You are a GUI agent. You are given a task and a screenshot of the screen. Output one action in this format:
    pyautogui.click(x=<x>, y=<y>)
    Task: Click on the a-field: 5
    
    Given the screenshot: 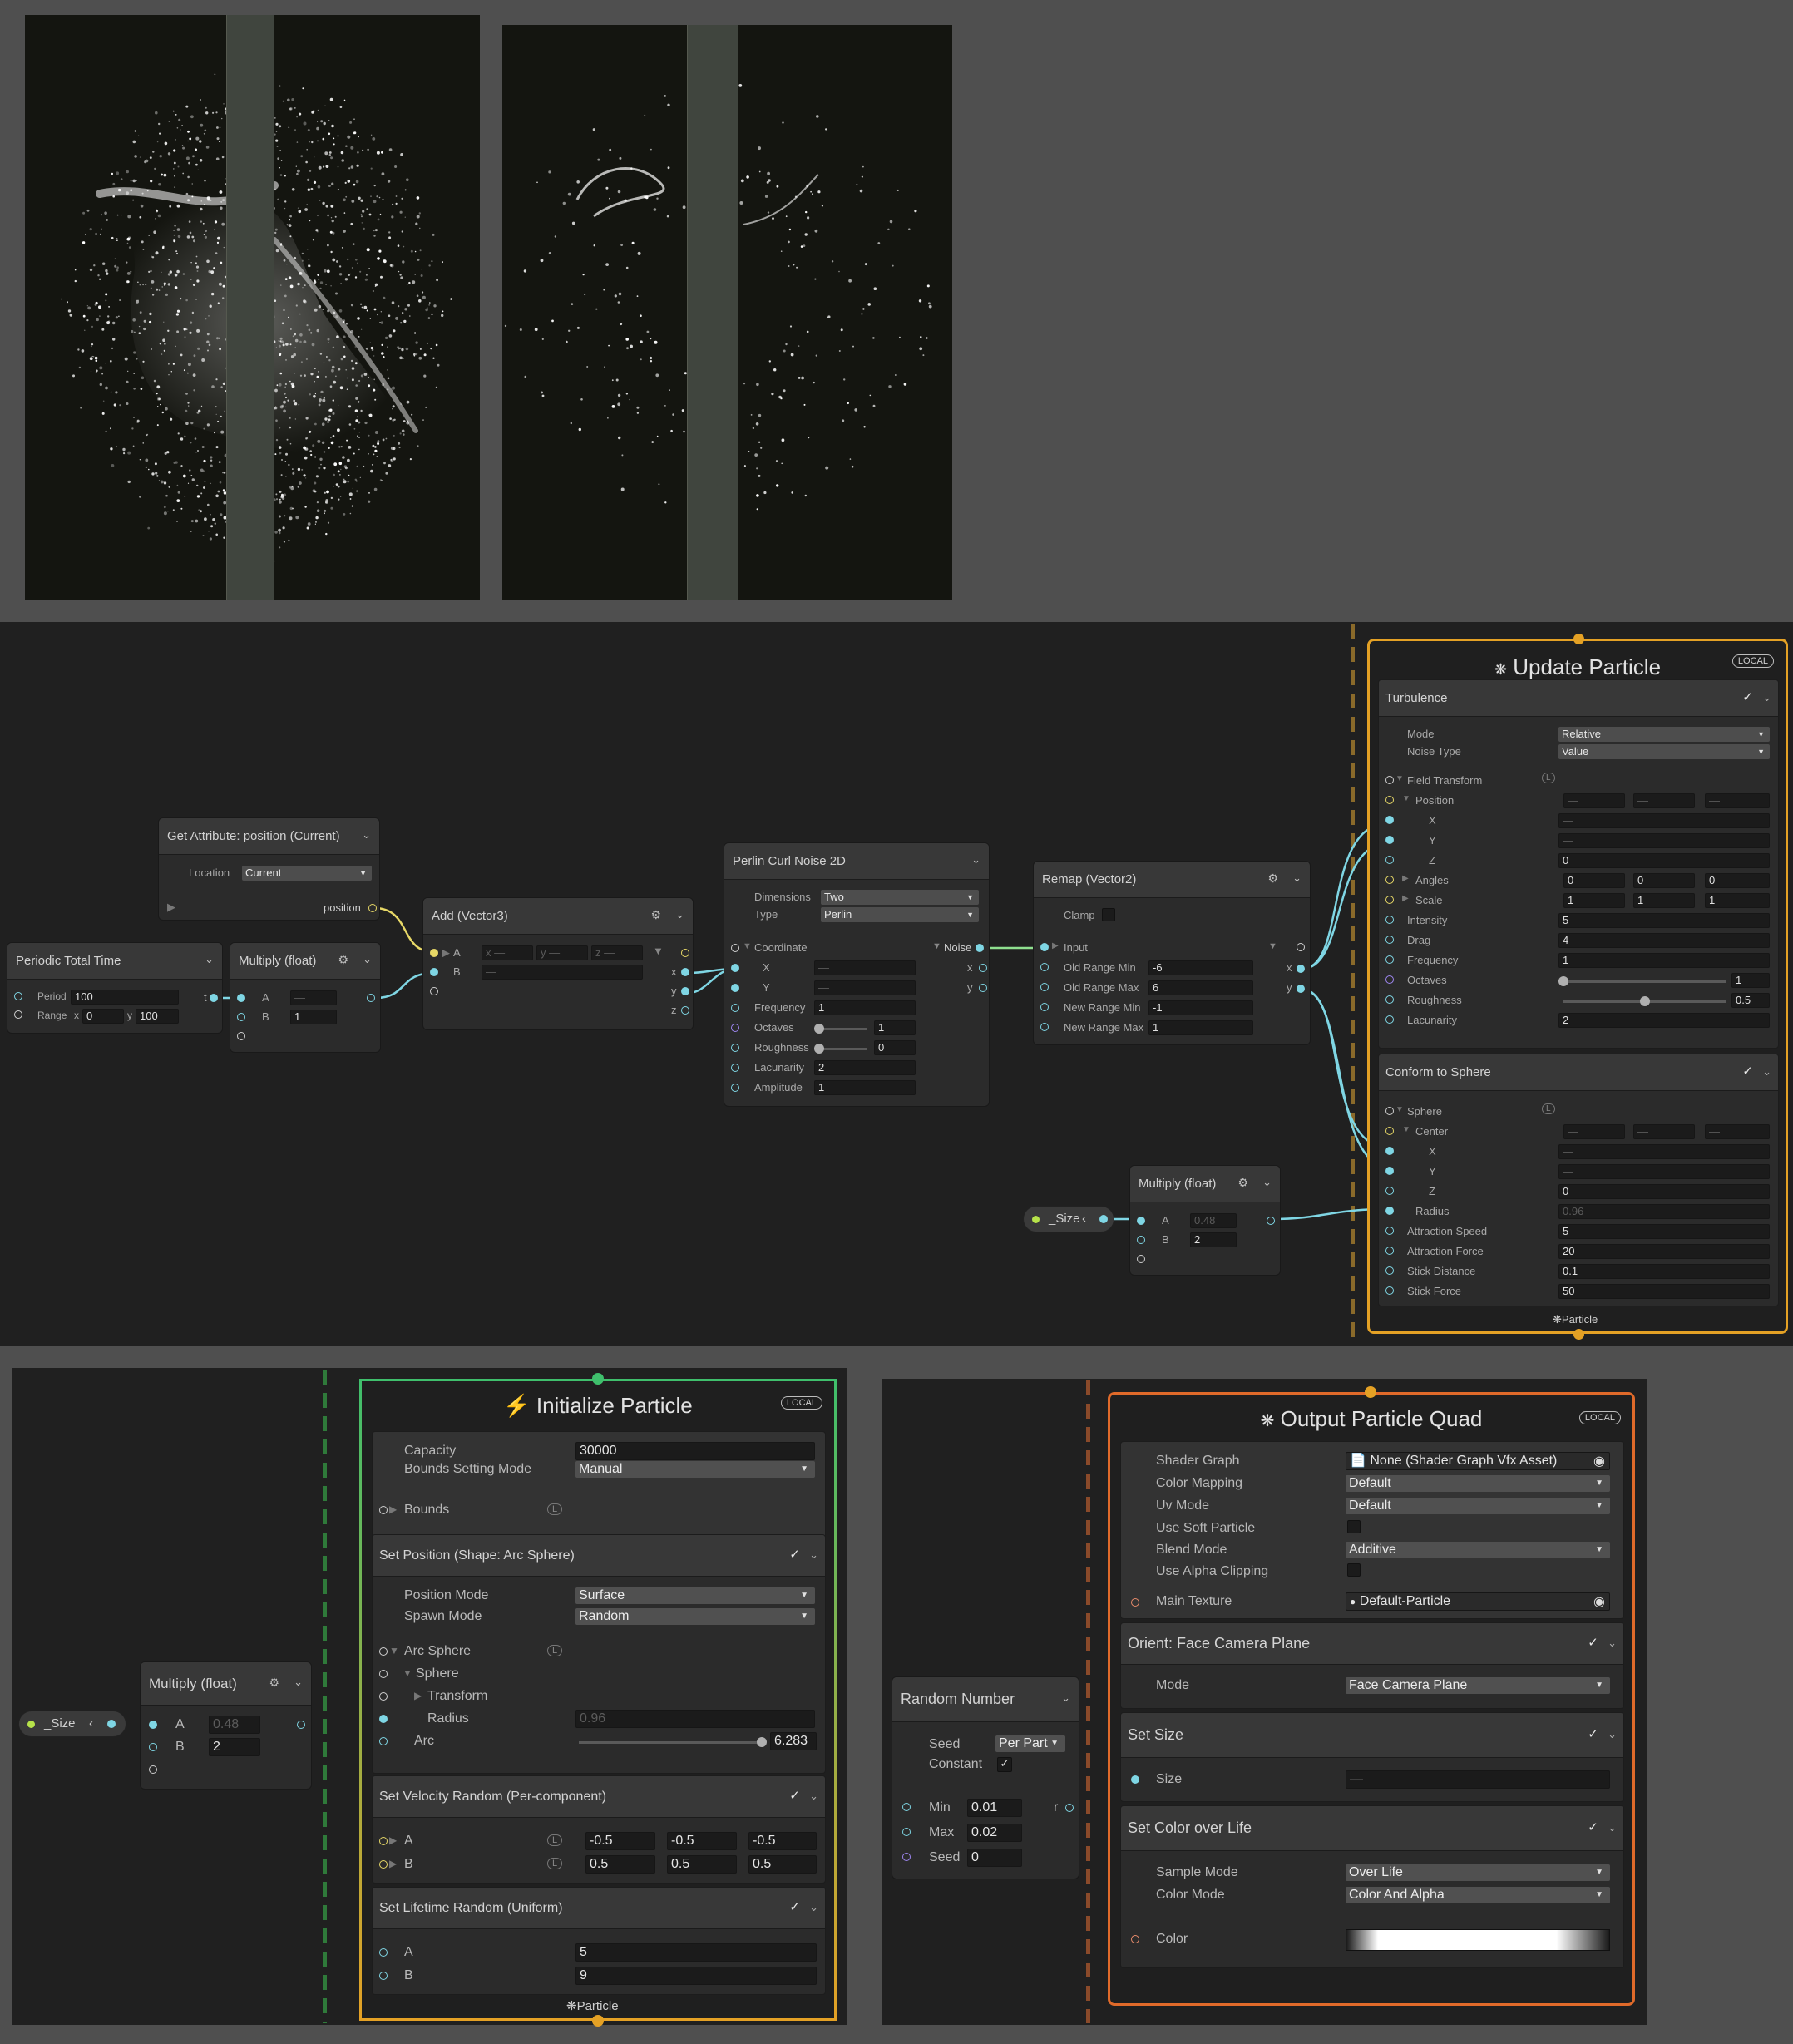 What is the action you would take?
    pyautogui.click(x=696, y=1952)
    